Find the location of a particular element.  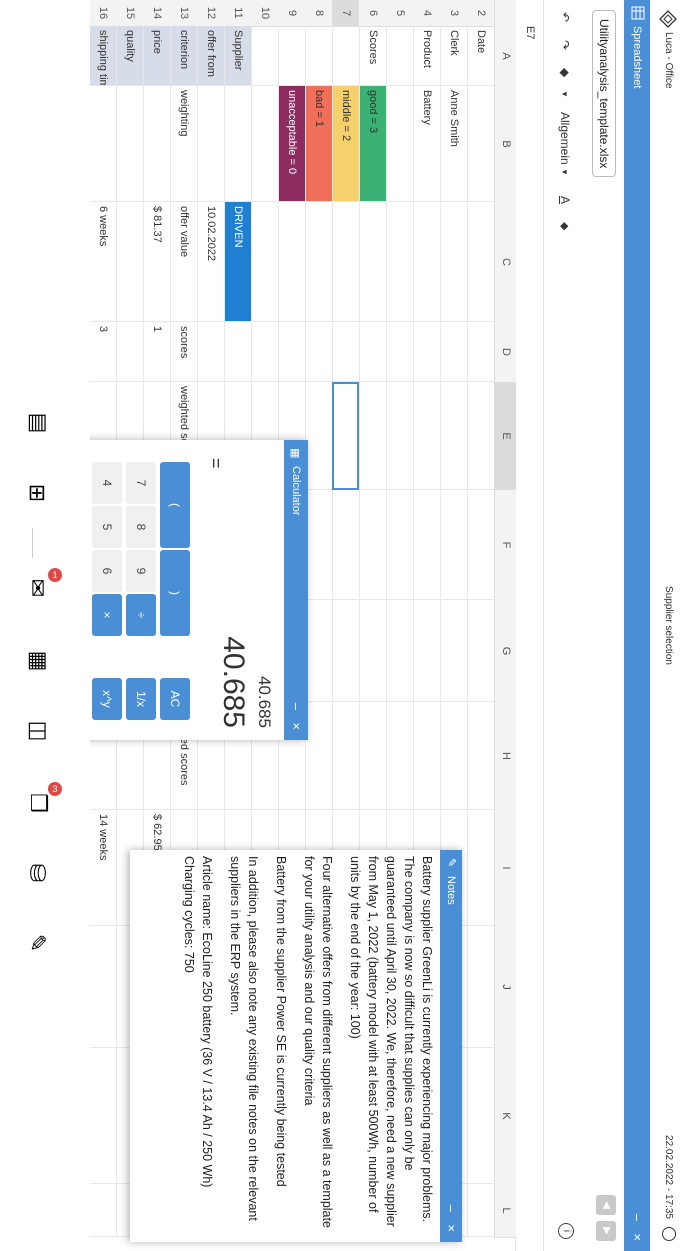

cell-f5 is located at coordinates (399, 545).